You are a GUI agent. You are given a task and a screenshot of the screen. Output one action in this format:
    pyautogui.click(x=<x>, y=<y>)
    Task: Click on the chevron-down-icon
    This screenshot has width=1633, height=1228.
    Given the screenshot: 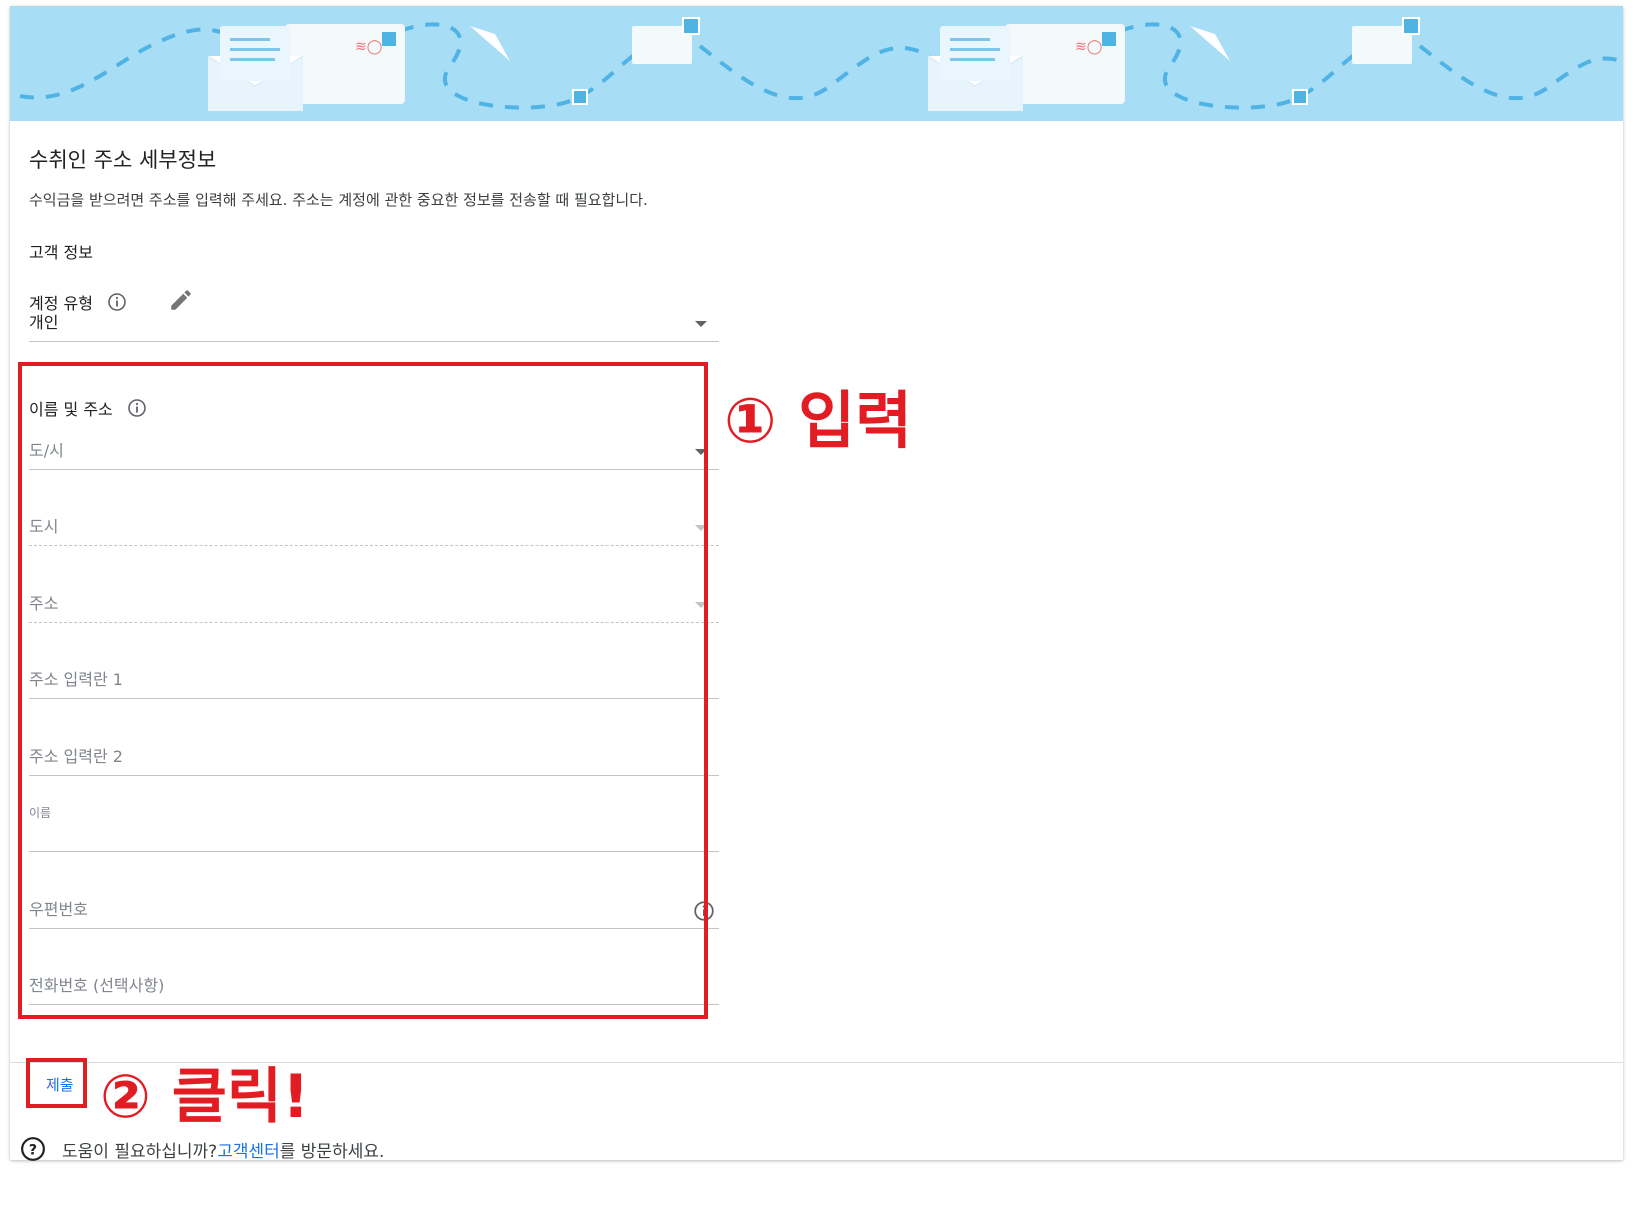 What is the action you would take?
    pyautogui.click(x=701, y=324)
    